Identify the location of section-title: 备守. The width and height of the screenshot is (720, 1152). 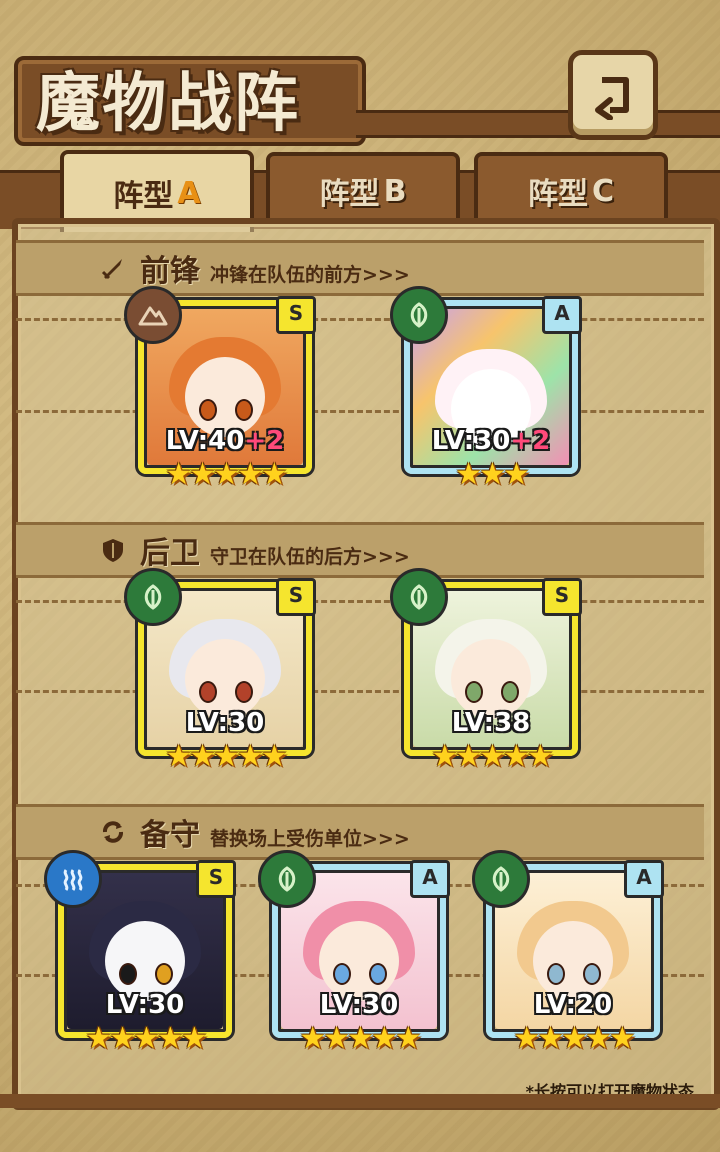
(170, 835).